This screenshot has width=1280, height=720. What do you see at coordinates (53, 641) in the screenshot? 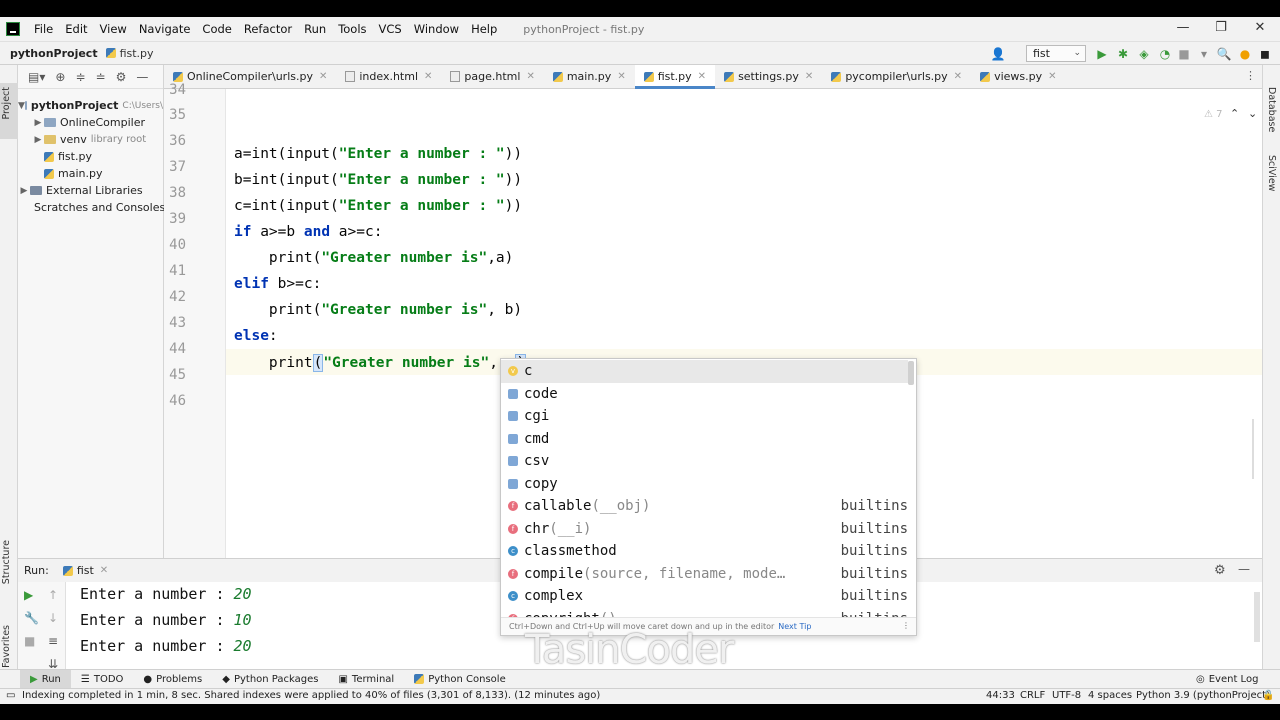
I see `soft-wrap-icon: ≡` at bounding box center [53, 641].